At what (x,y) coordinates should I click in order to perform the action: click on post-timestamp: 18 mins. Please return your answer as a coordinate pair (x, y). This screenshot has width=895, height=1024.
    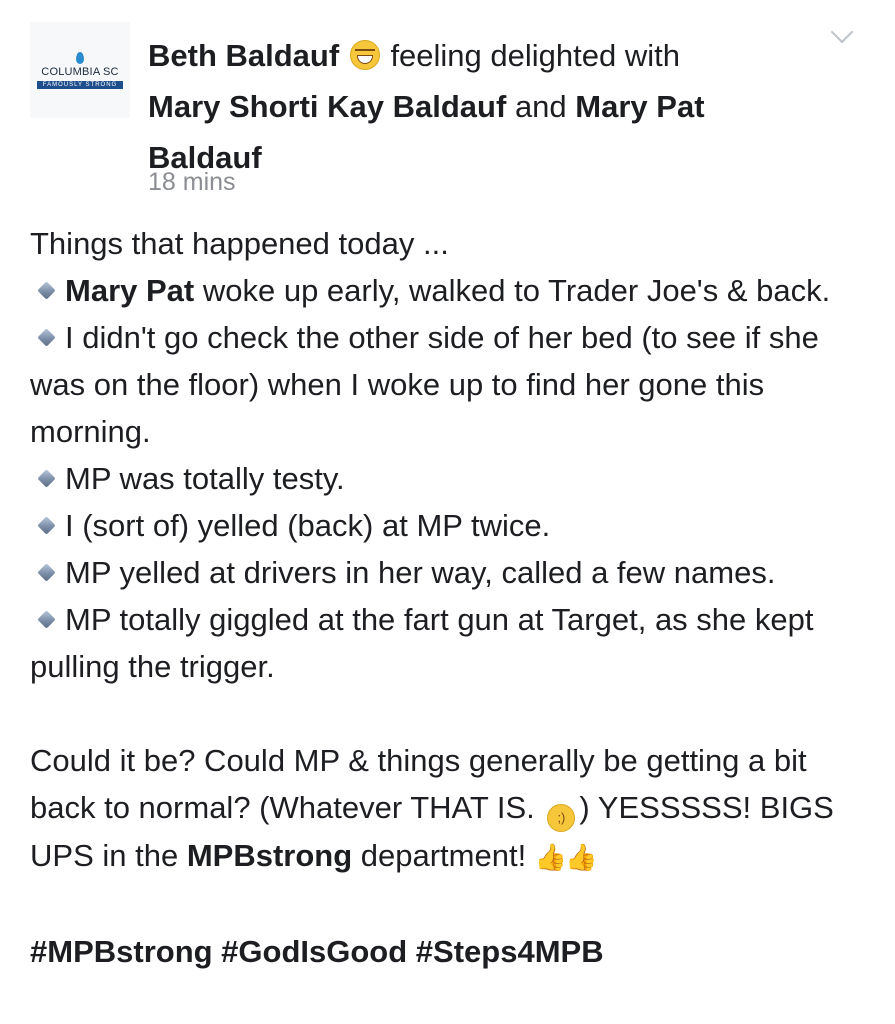
    Looking at the image, I should click on (192, 182).